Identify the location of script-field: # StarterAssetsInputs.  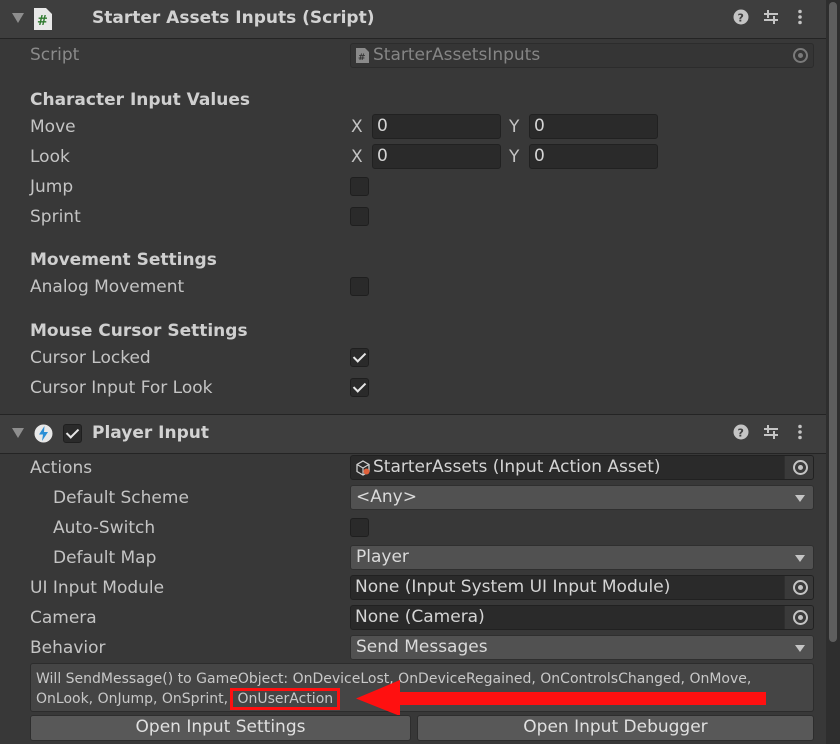
(582, 55).